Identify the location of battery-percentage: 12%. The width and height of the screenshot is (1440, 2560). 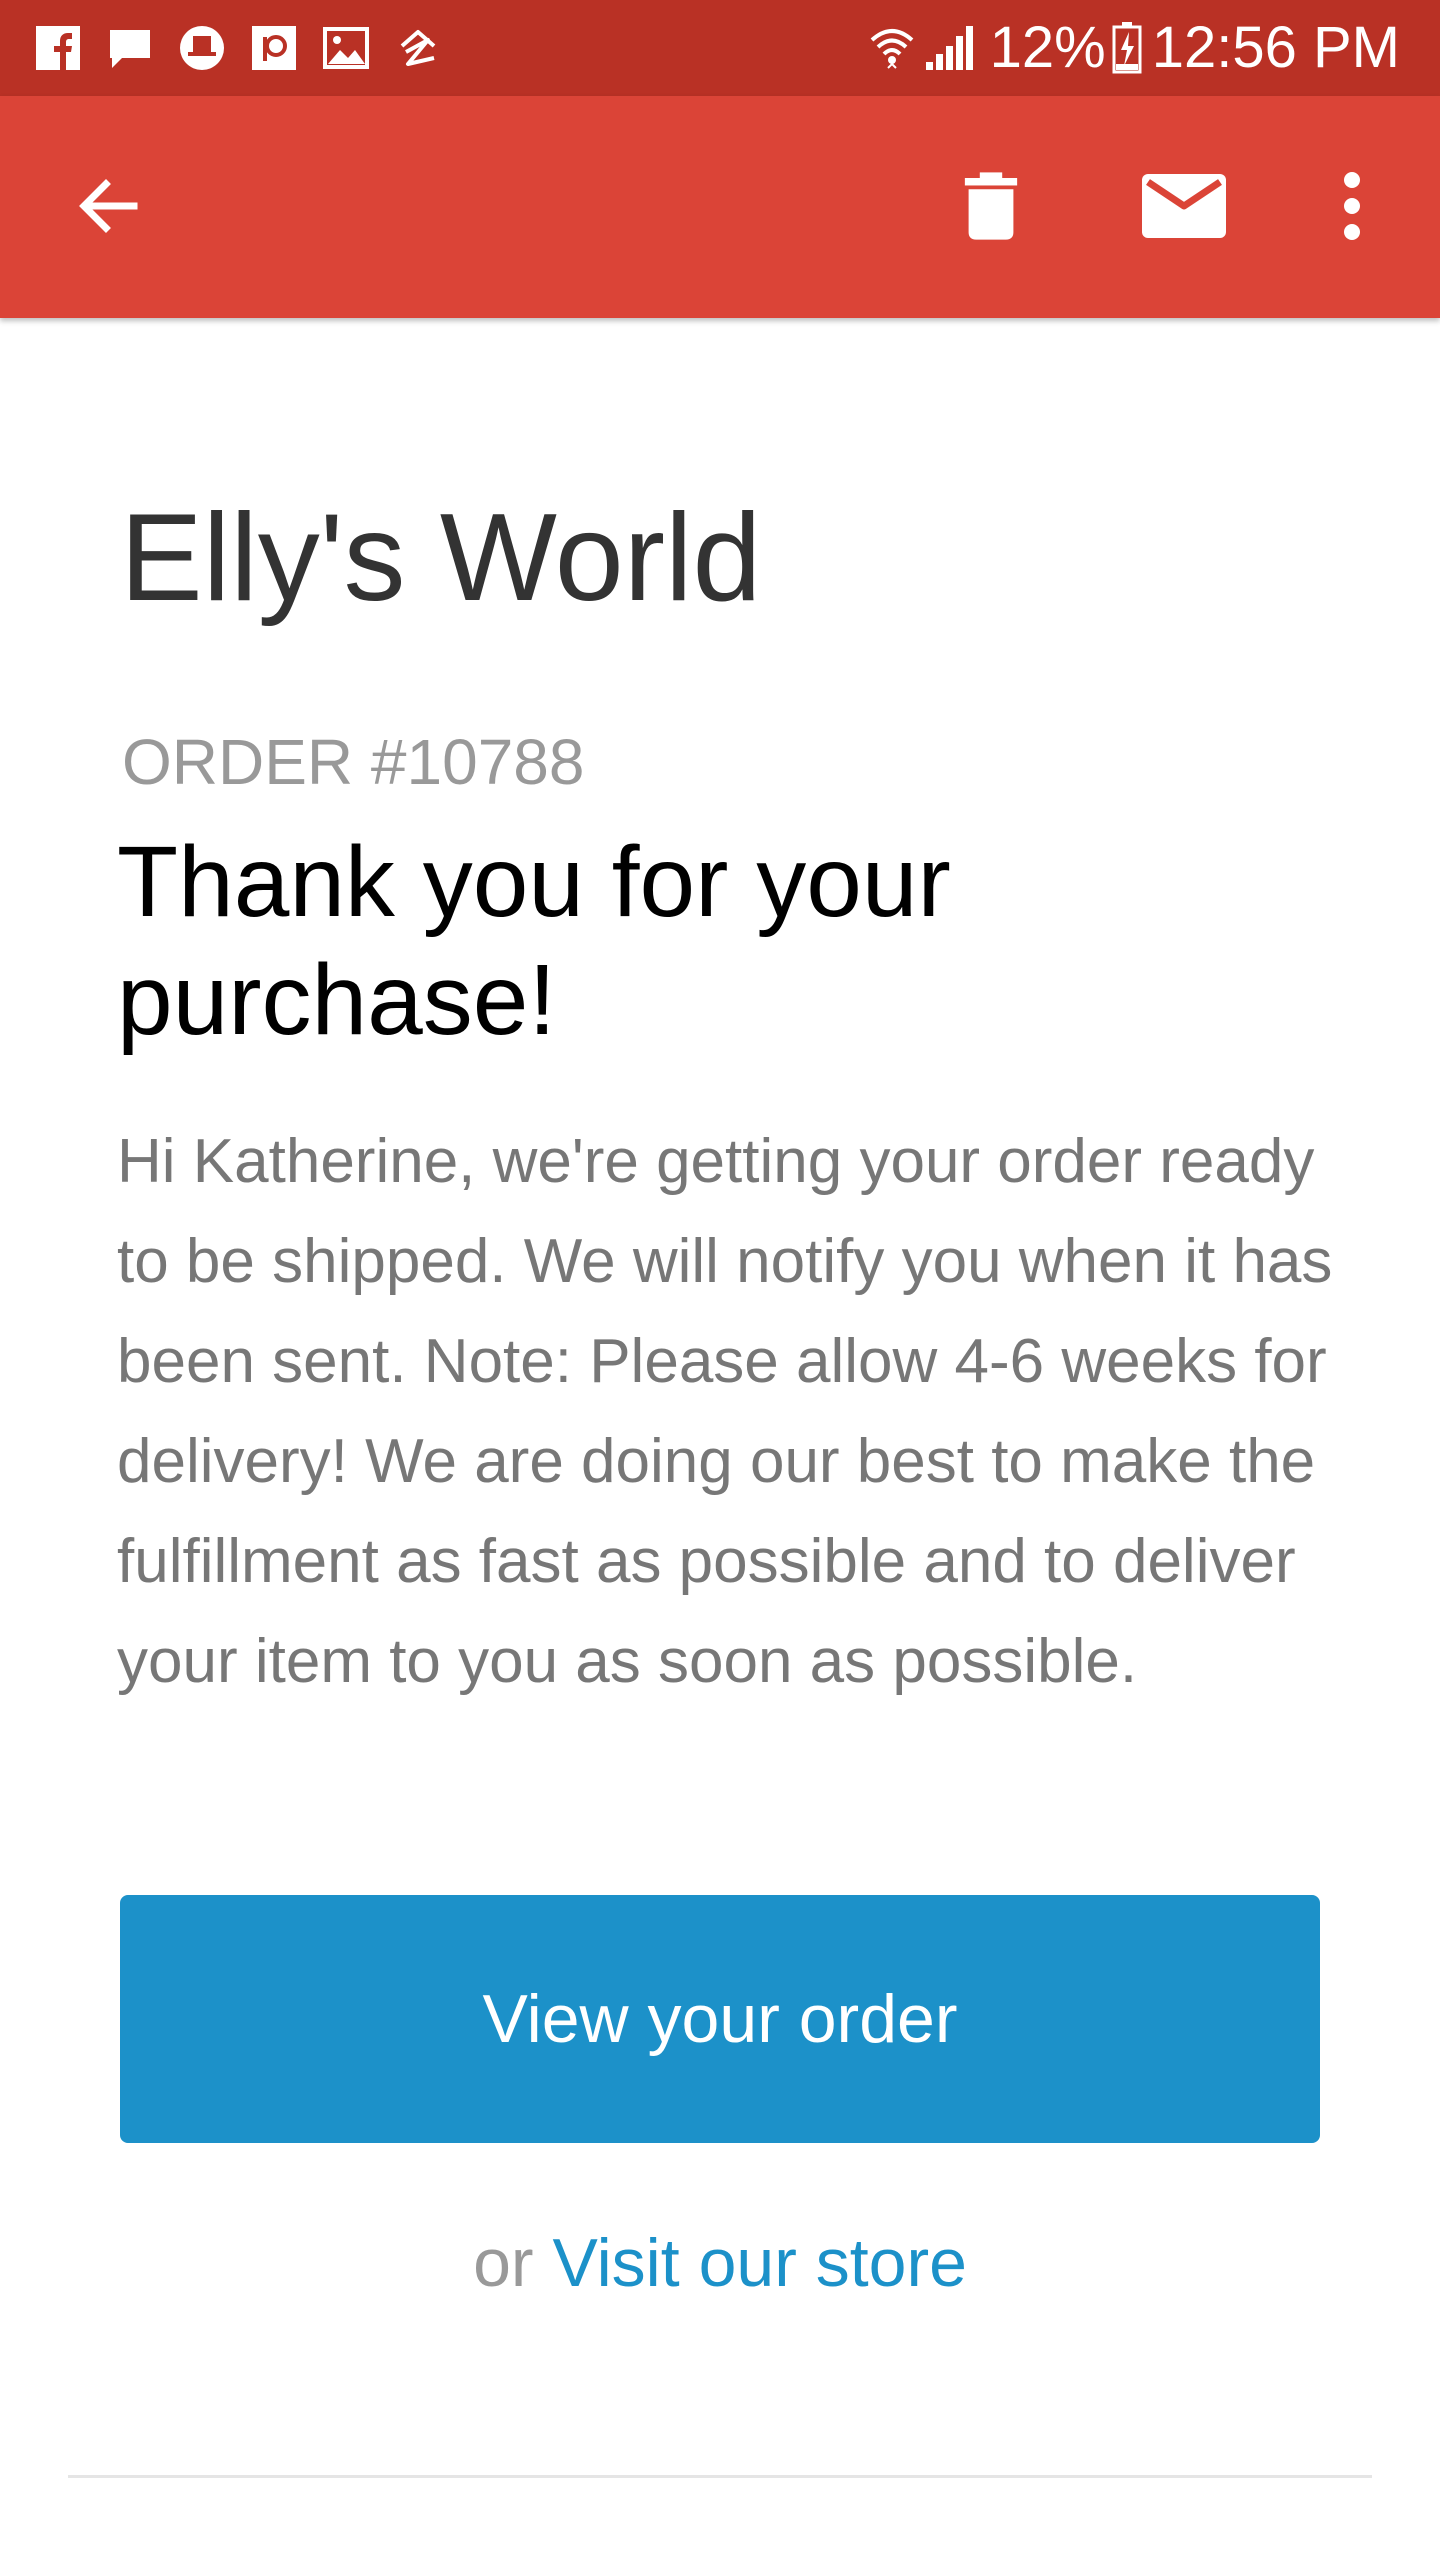
(1047, 47).